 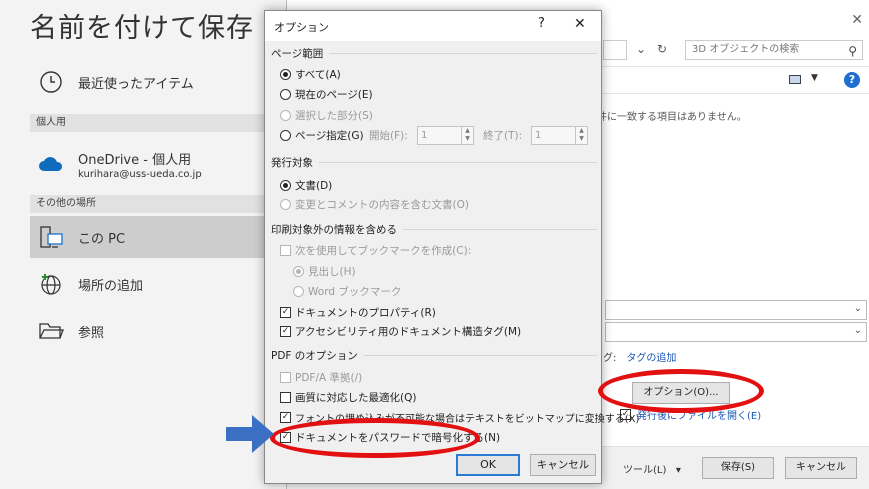 What do you see at coordinates (433, 26) in the screenshot?
I see `options-titlebar: オプション ? ✕` at bounding box center [433, 26].